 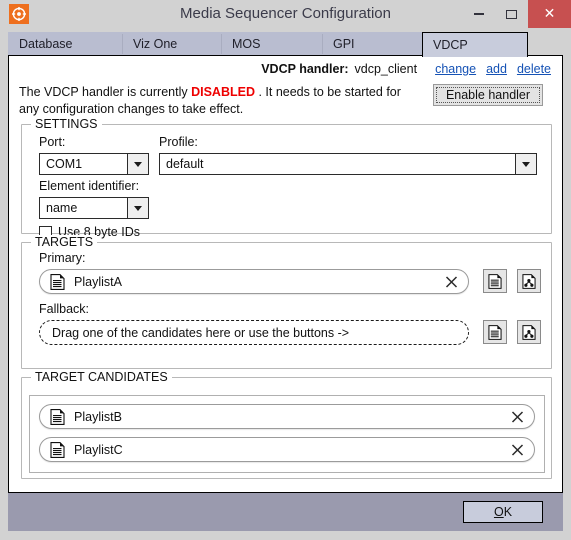 What do you see at coordinates (64, 164) in the screenshot?
I see `port-value: COM1` at bounding box center [64, 164].